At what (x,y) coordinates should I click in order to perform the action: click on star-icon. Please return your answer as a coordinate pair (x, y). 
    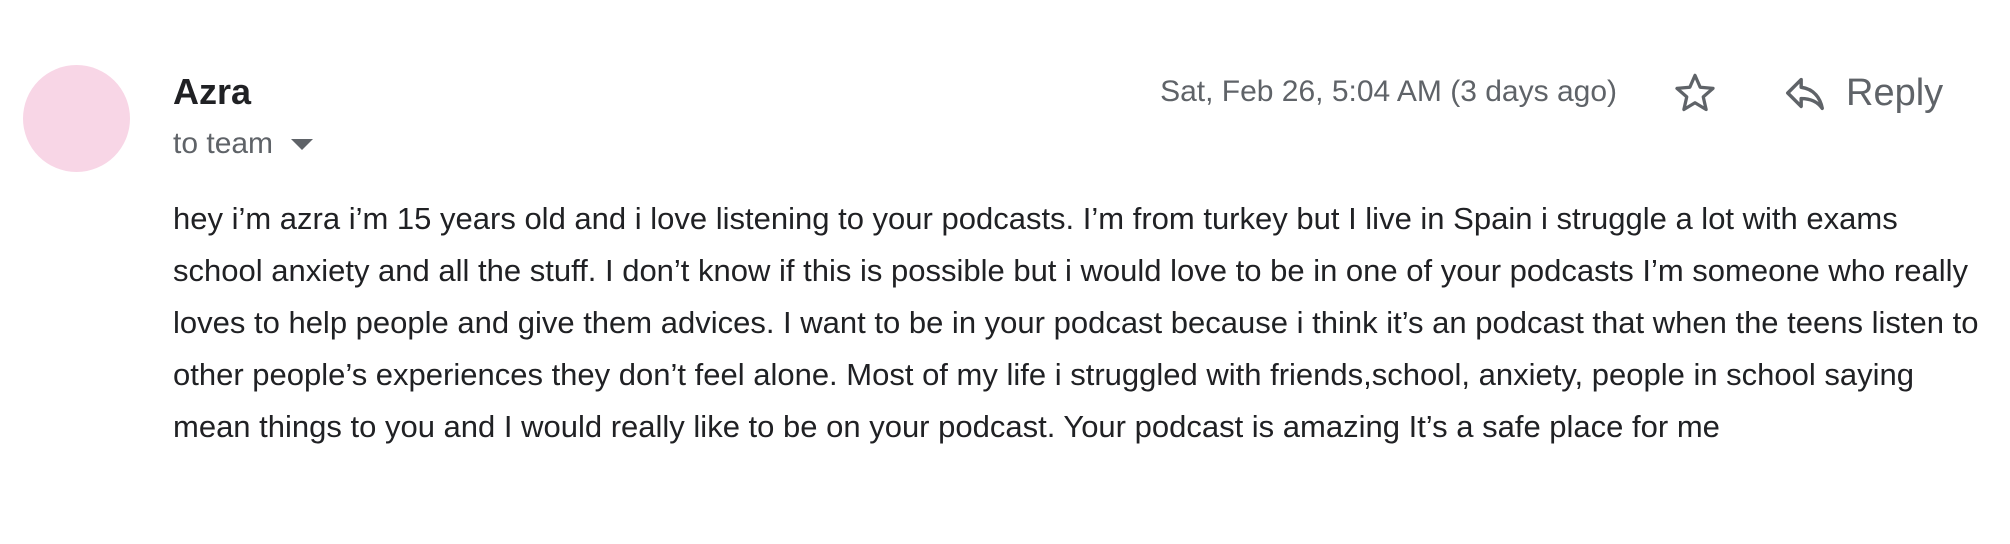
    Looking at the image, I should click on (1695, 92).